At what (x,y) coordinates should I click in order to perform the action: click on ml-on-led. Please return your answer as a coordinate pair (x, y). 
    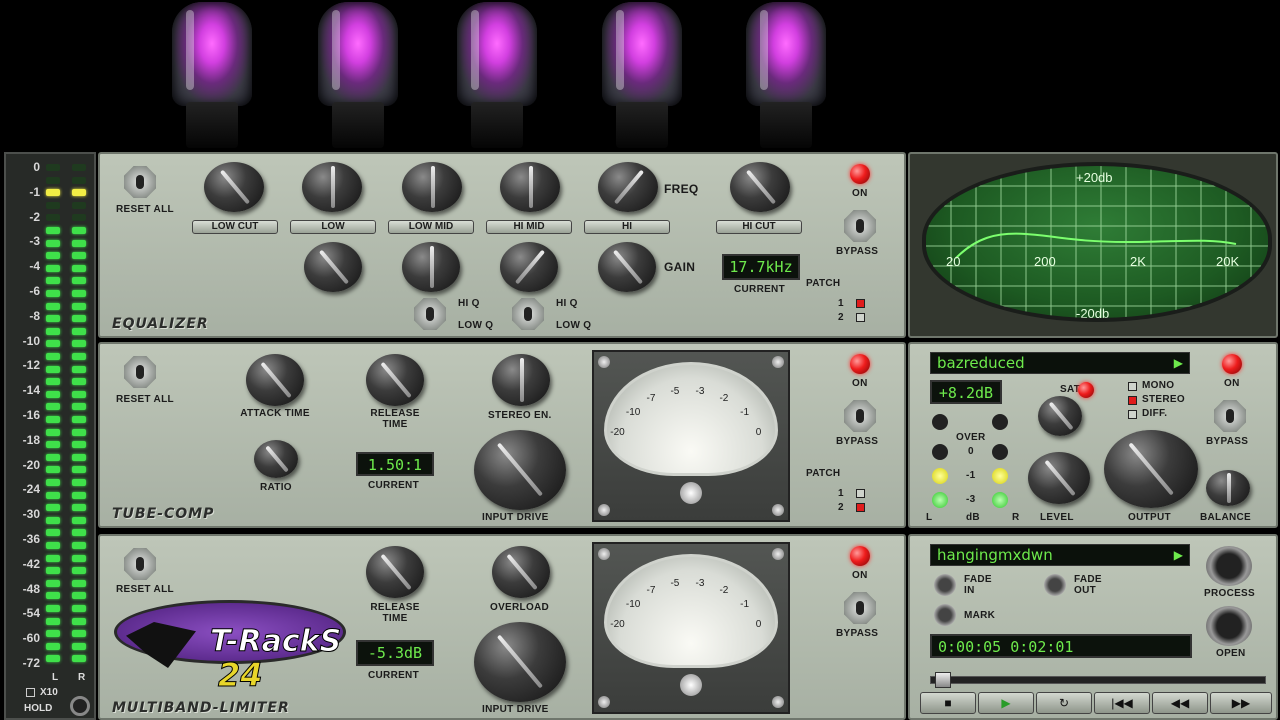
    Looking at the image, I should click on (860, 556).